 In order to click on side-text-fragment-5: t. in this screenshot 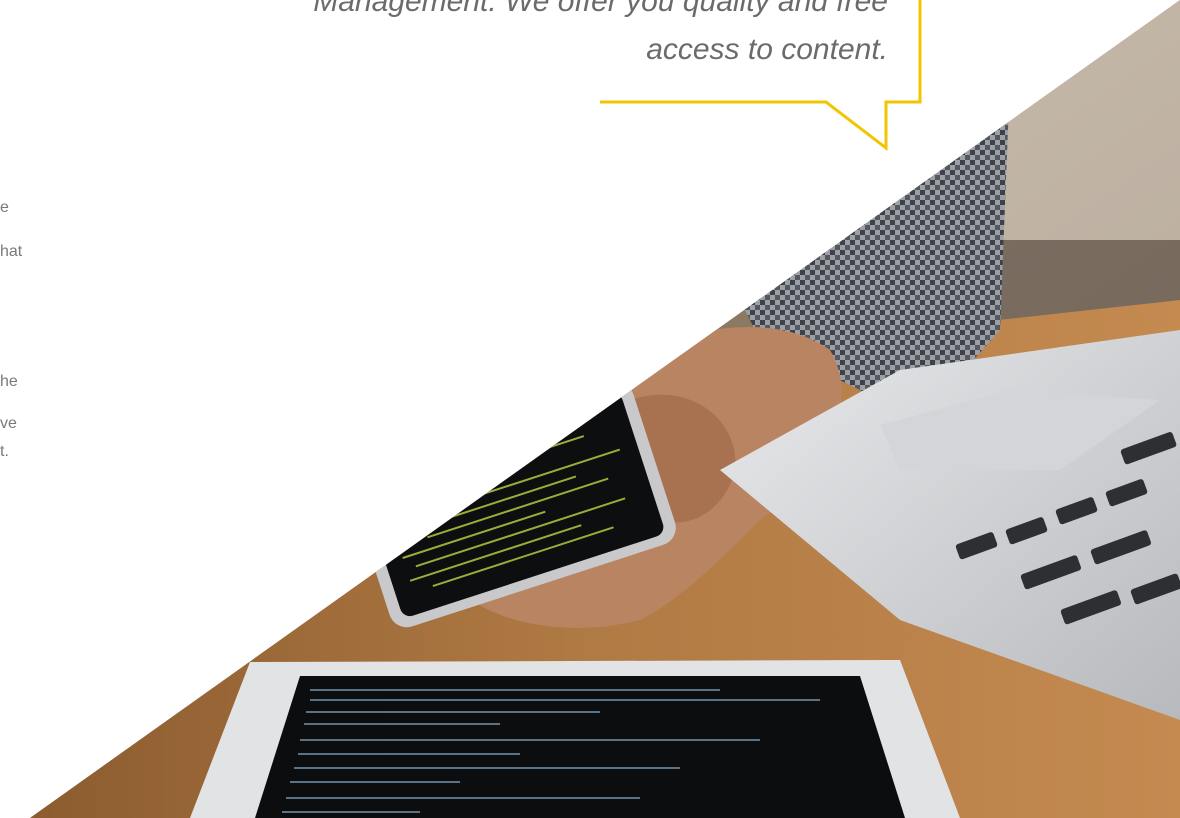, I will do `click(4, 451)`.